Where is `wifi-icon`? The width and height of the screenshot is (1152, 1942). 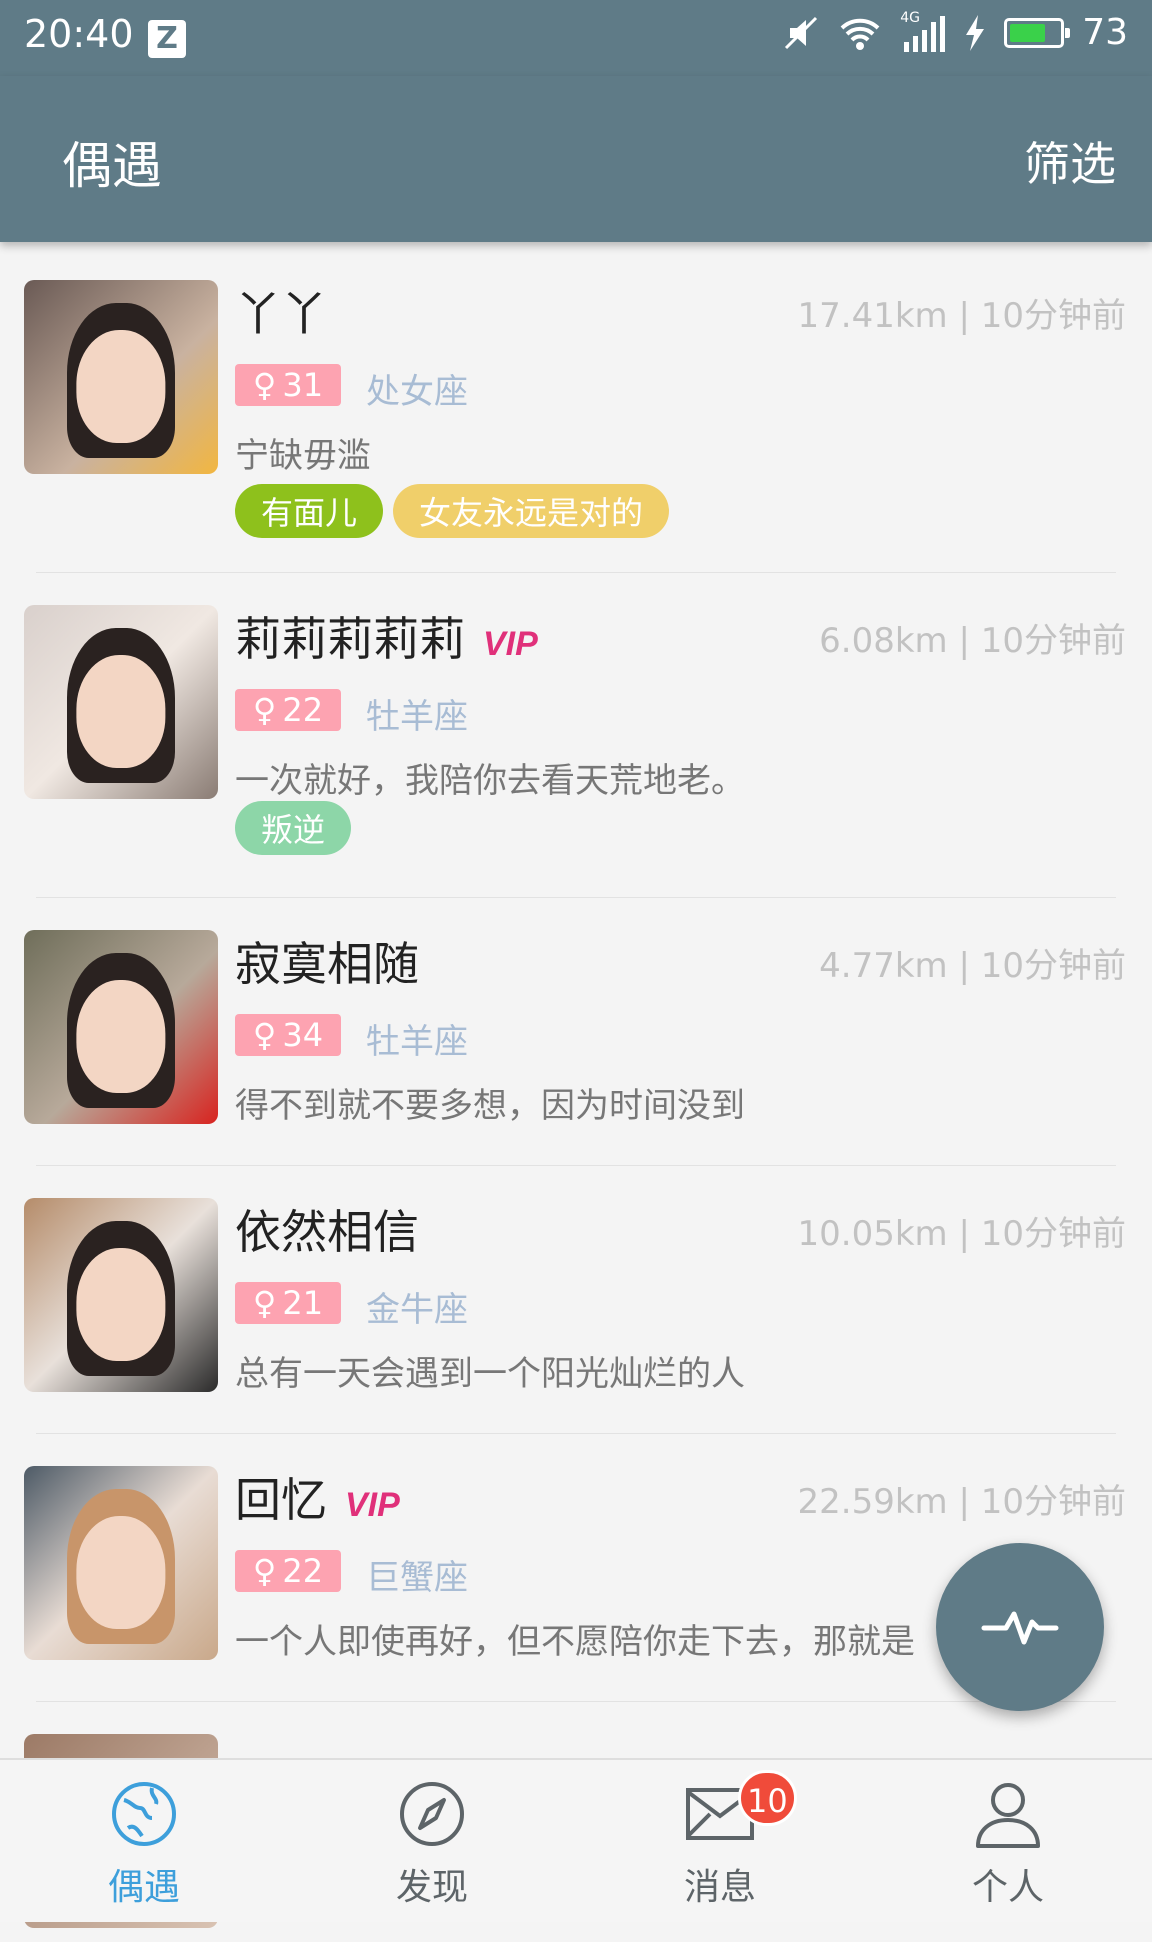 wifi-icon is located at coordinates (860, 34).